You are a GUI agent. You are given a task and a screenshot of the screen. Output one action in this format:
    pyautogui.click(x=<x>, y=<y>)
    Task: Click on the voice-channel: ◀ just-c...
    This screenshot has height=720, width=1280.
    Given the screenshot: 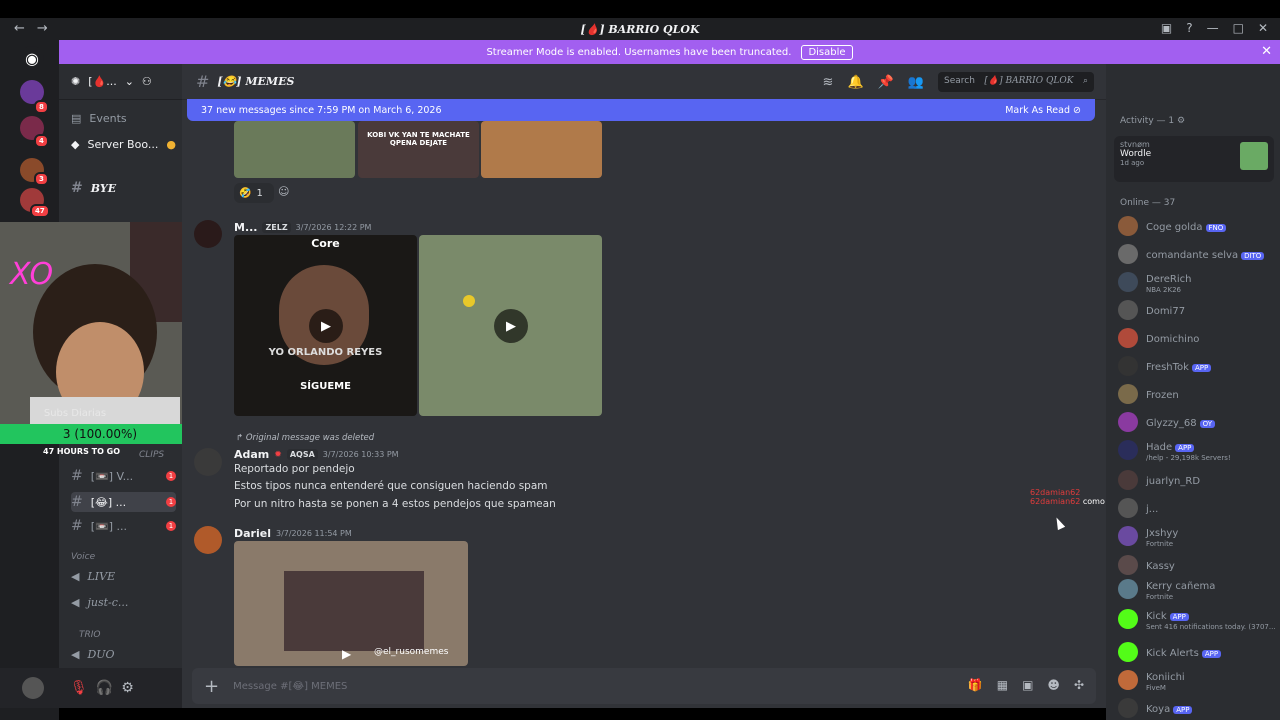 What is the action you would take?
    pyautogui.click(x=99, y=602)
    